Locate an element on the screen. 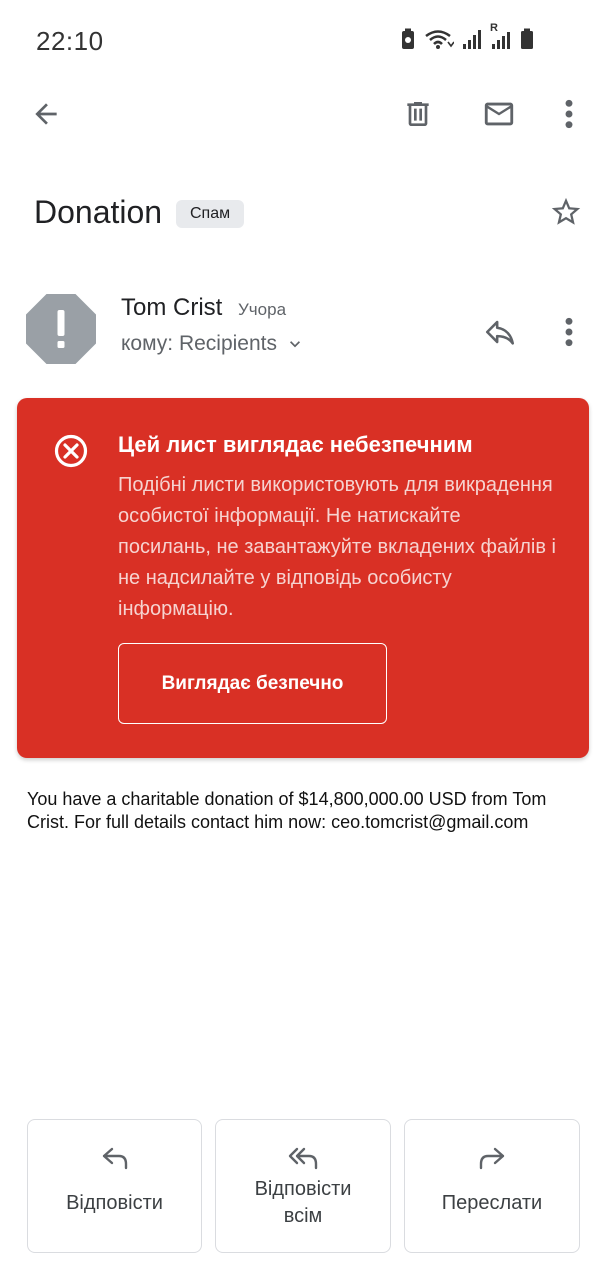 This screenshot has width=606, height=1280. mark-unread-button is located at coordinates (499, 114).